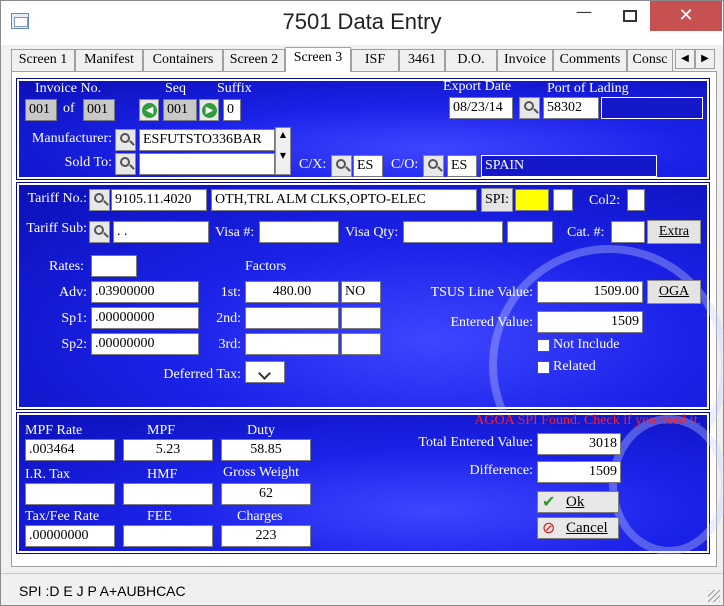 The height and width of the screenshot is (606, 724). What do you see at coordinates (202, 374) in the screenshot?
I see `deferred-tax-label: Deferred Tax:` at bounding box center [202, 374].